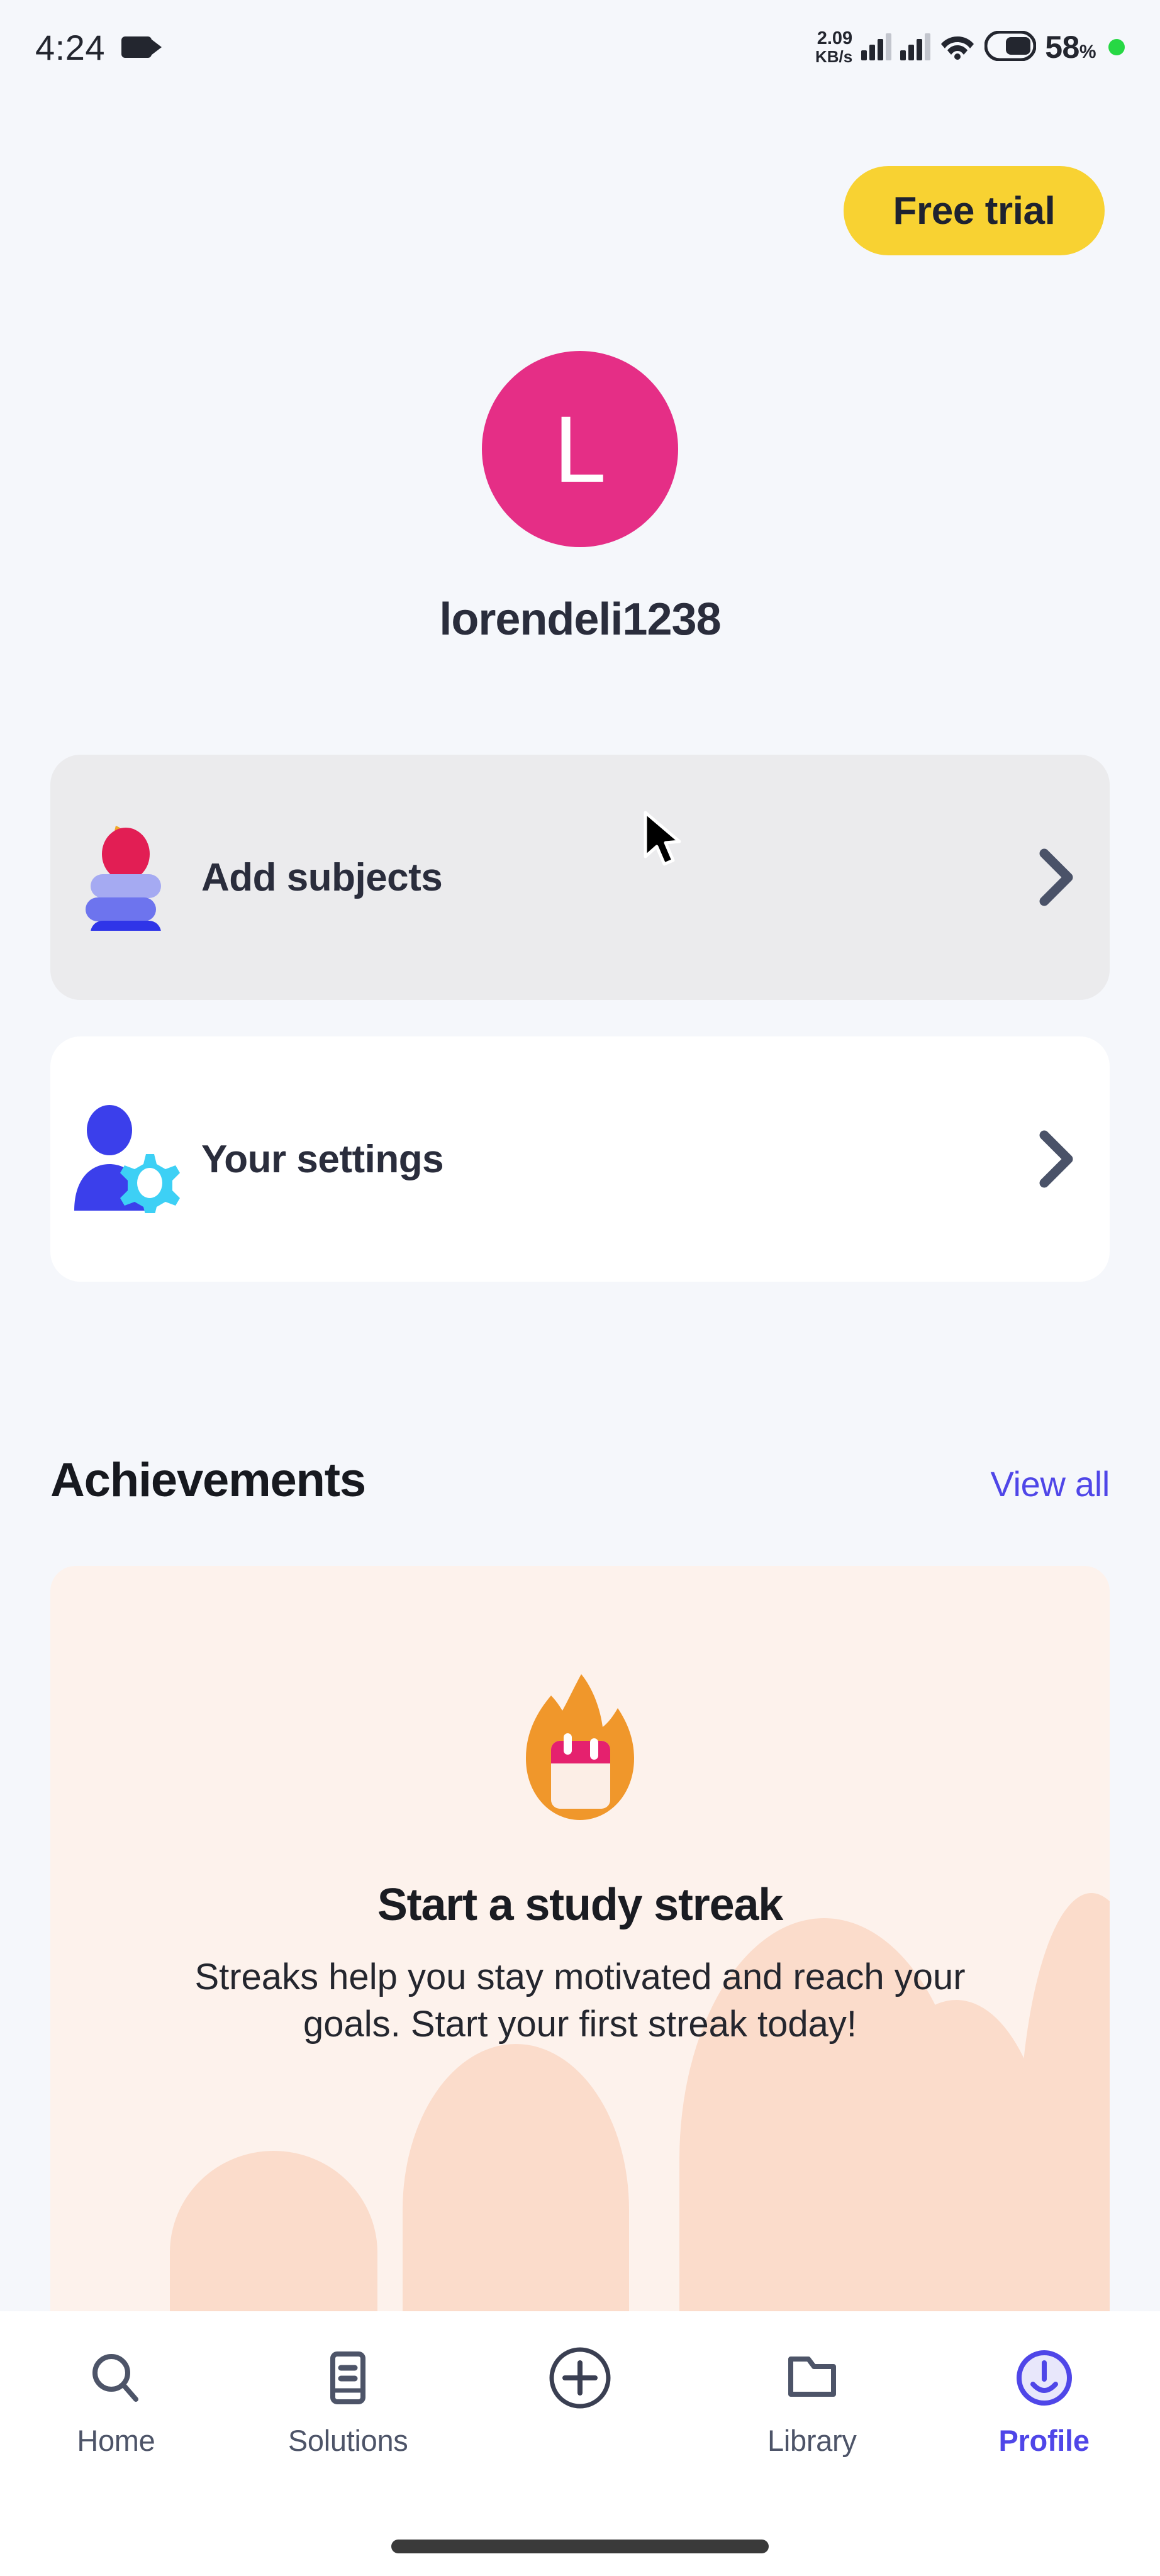 This screenshot has width=1160, height=2576. Describe the element at coordinates (1044, 2440) in the screenshot. I see `nav-item-label: Profile` at that location.